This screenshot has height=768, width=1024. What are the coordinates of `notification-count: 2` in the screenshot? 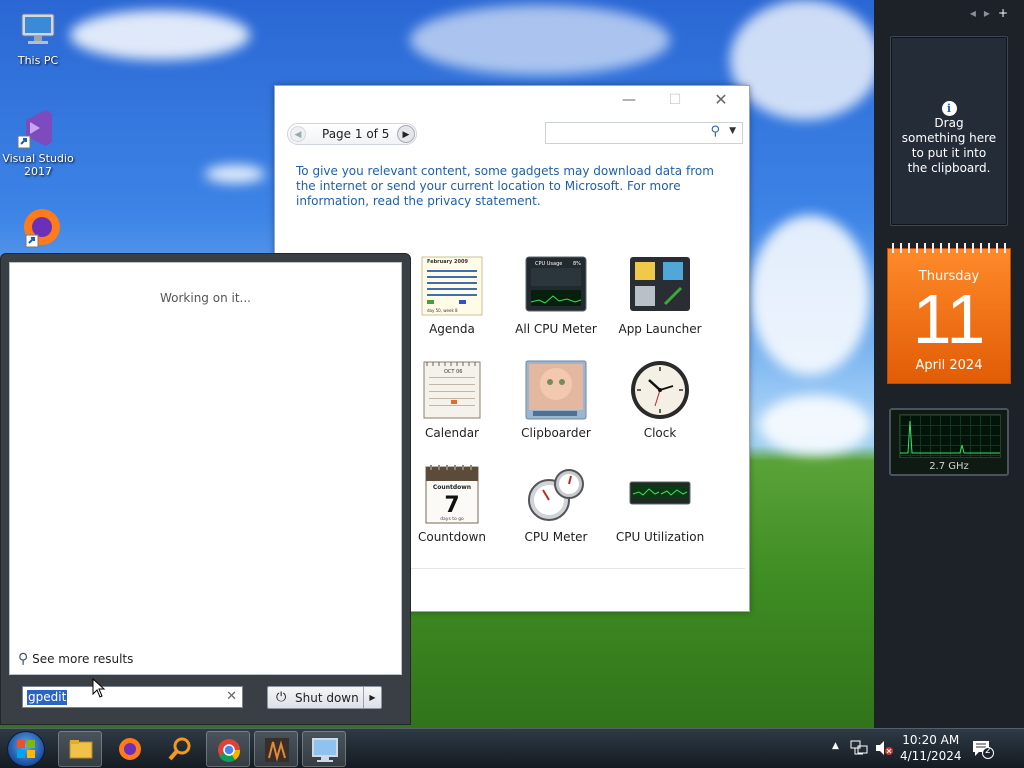 It's located at (988, 751).